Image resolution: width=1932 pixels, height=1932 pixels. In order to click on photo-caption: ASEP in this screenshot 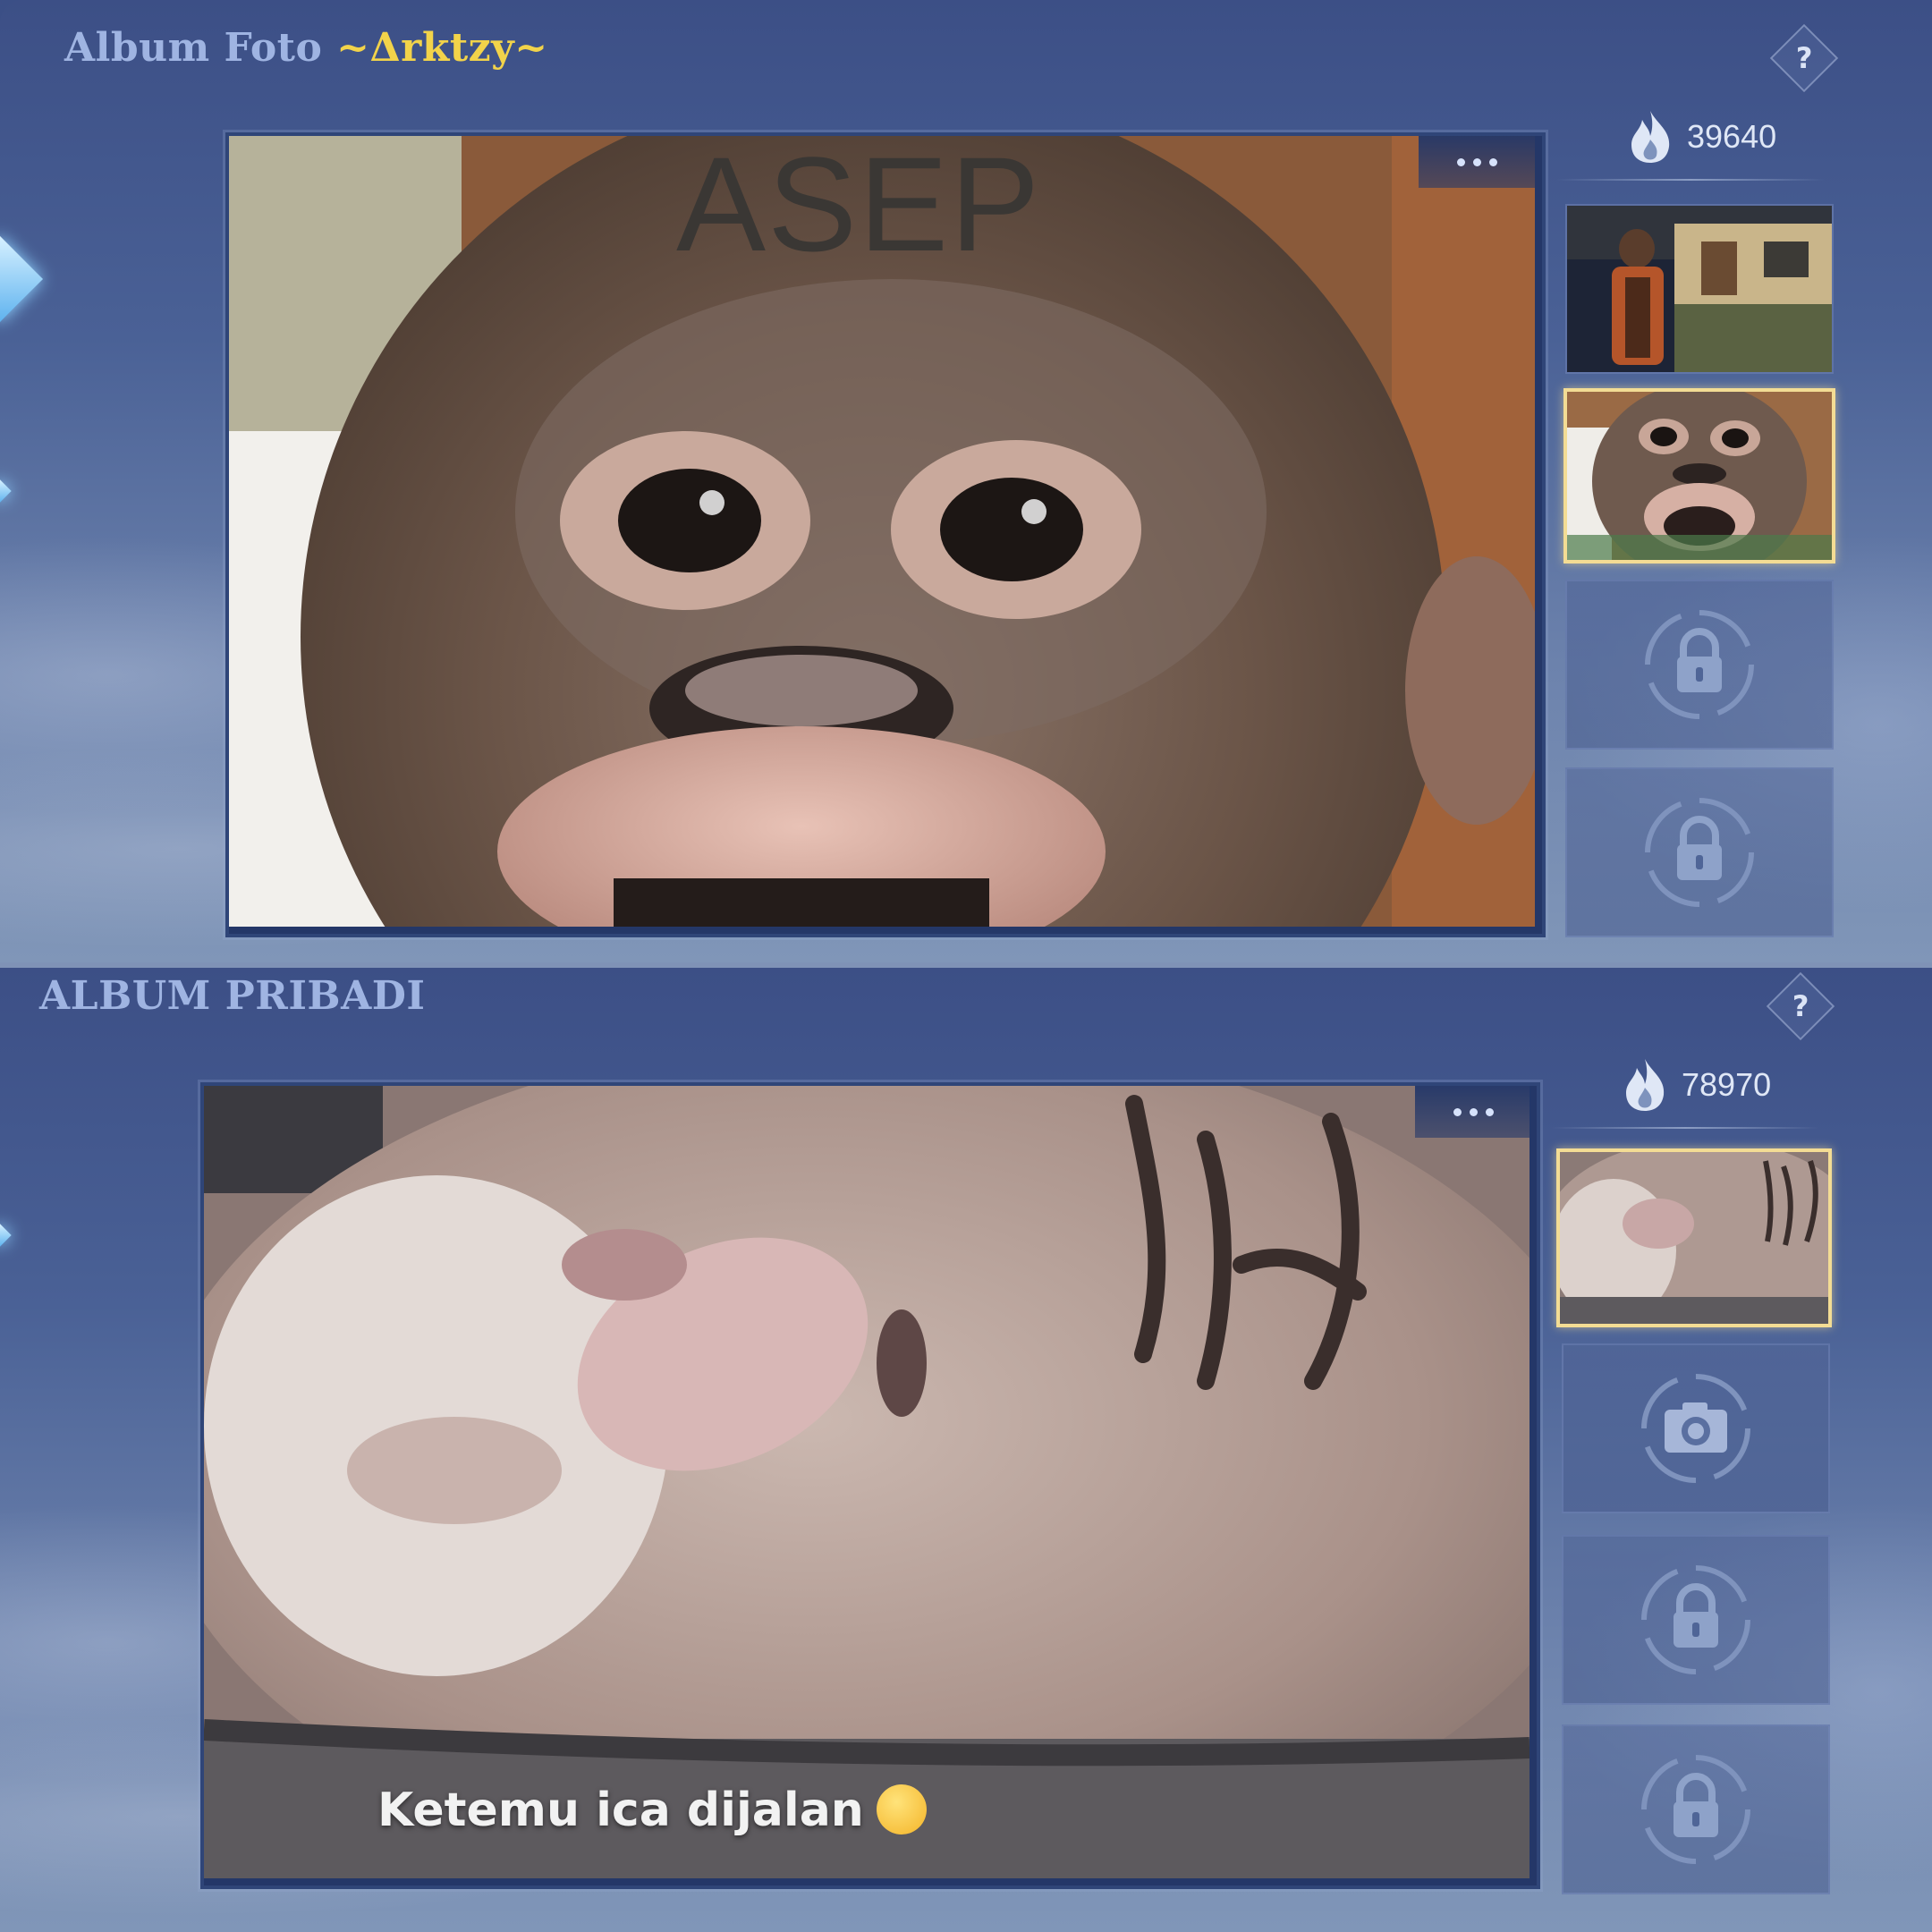, I will do `click(859, 205)`.